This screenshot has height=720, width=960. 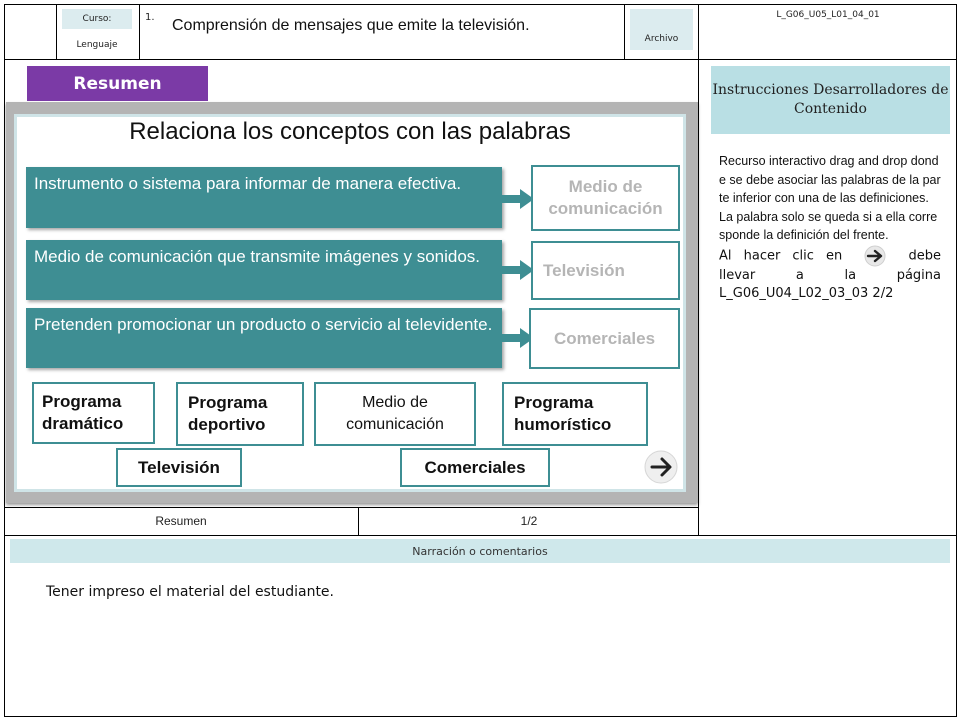 I want to click on drop-target-2: Televisión, so click(x=605, y=270).